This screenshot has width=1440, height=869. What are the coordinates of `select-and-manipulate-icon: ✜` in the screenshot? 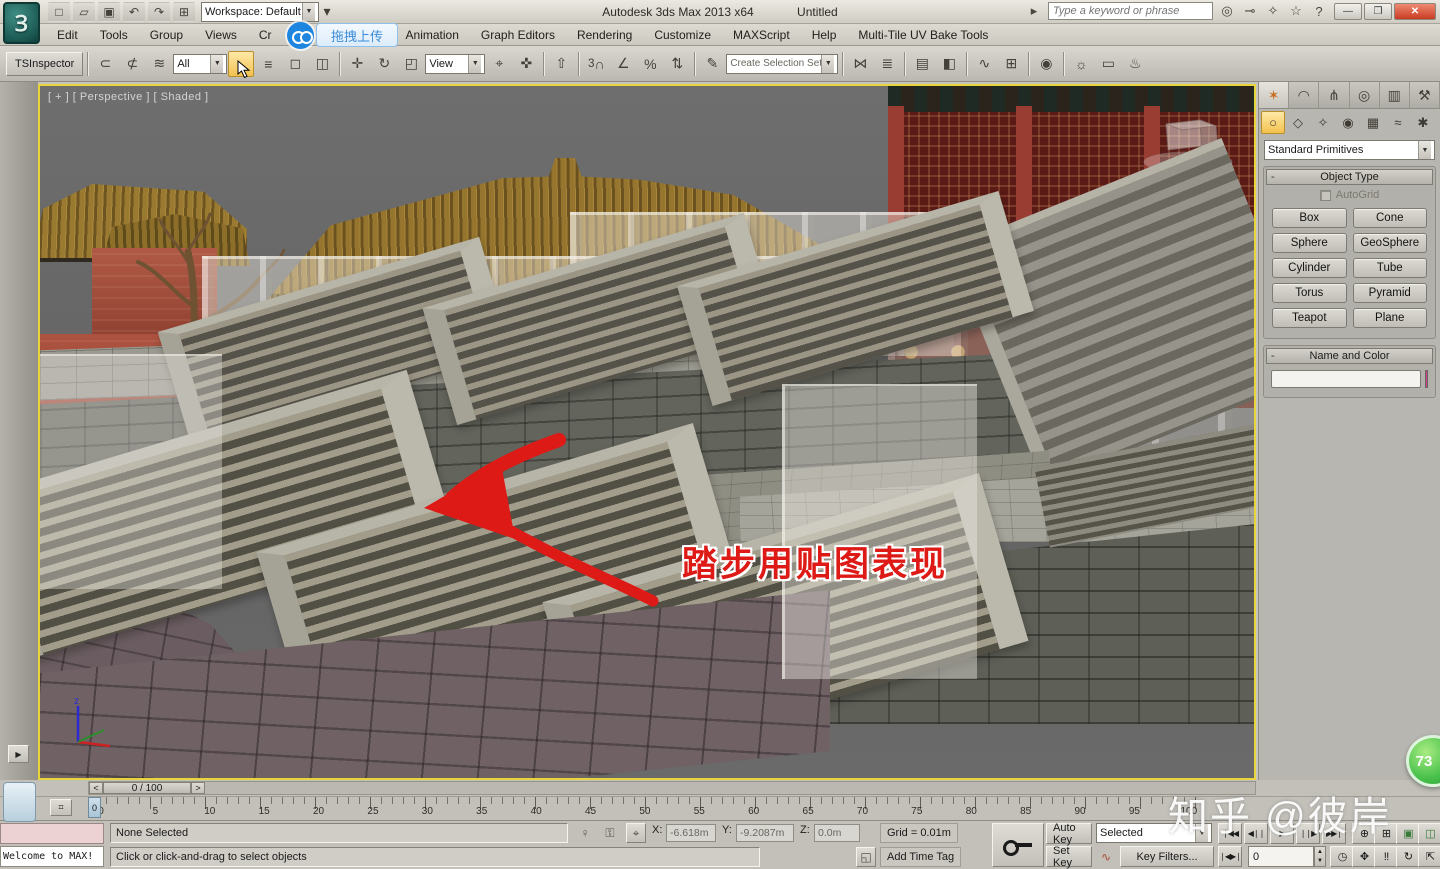 It's located at (526, 64).